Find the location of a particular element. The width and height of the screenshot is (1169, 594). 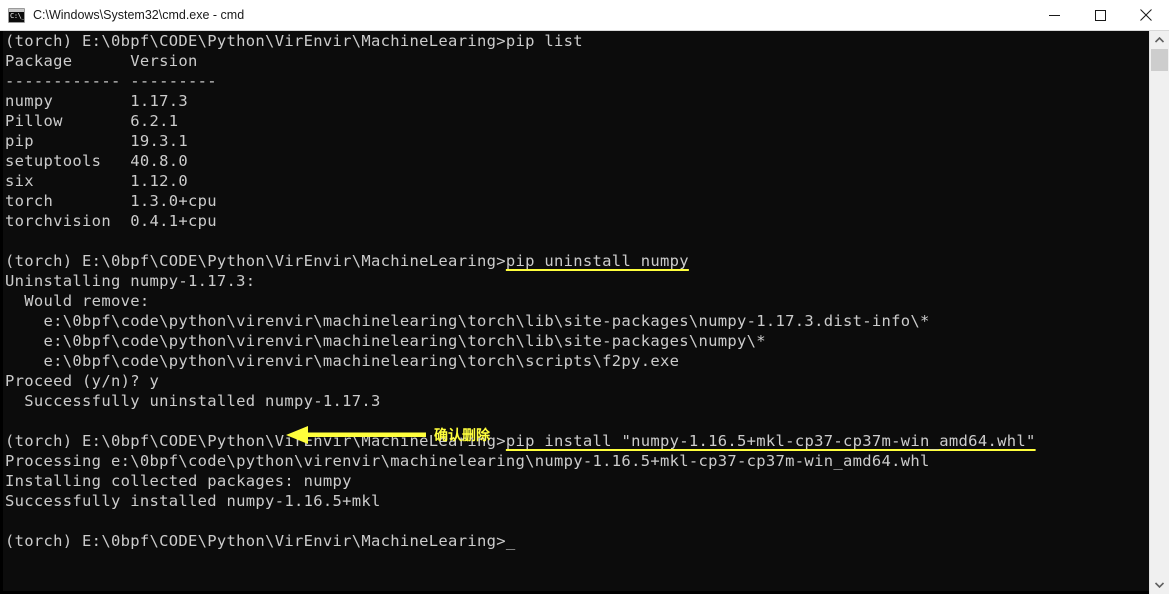

chevron-down-icon is located at coordinates (1159, 585).